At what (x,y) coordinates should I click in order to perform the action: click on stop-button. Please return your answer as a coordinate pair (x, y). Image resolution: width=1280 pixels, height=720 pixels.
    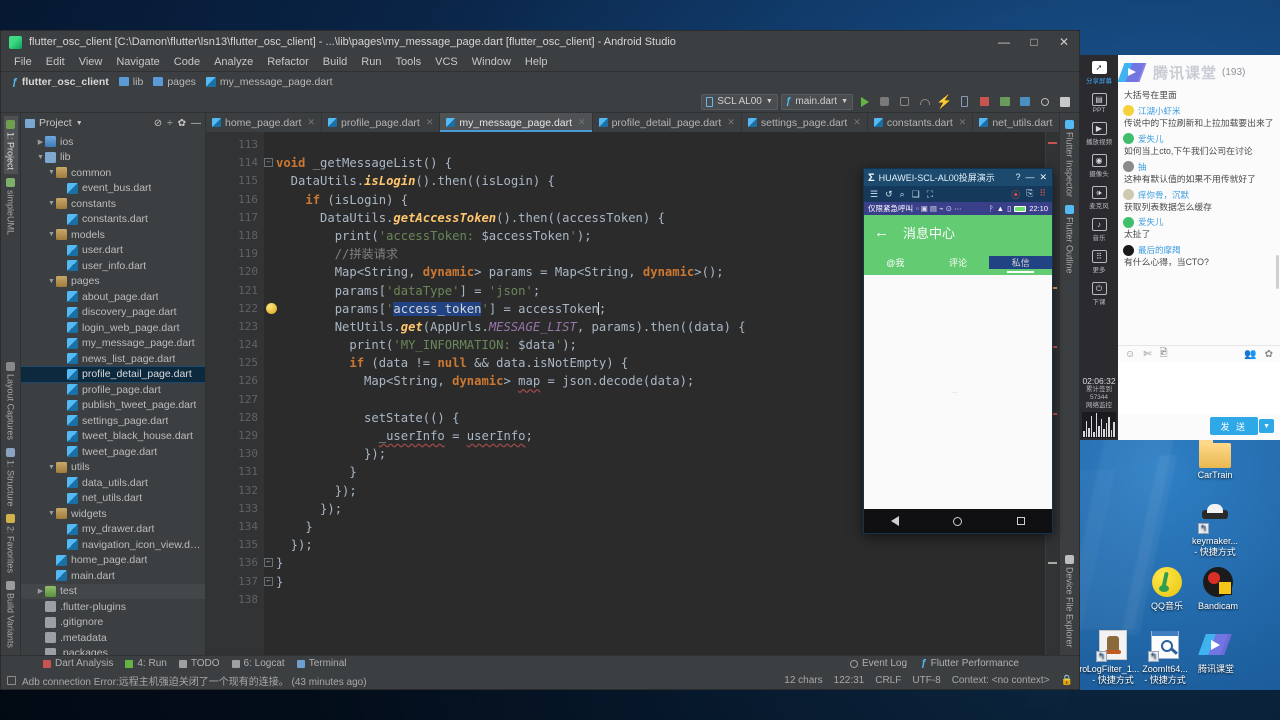
    Looking at the image, I should click on (984, 101).